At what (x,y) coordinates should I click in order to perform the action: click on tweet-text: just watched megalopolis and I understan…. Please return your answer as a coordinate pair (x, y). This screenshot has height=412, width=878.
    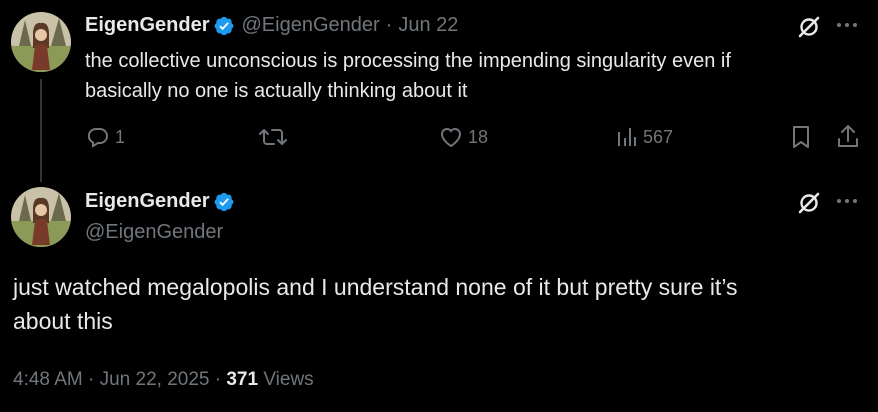
    Looking at the image, I should click on (375, 304).